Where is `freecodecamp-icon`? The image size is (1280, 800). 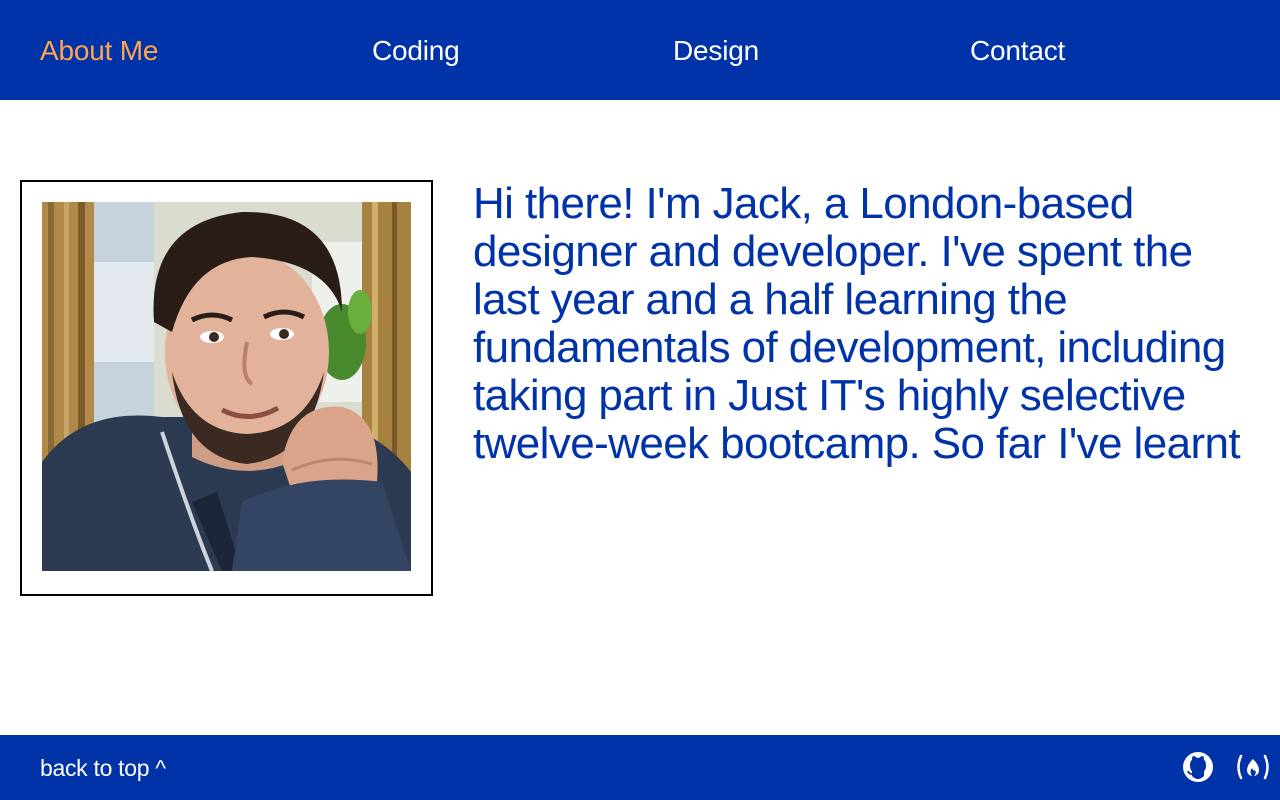 freecodecamp-icon is located at coordinates (1253, 767).